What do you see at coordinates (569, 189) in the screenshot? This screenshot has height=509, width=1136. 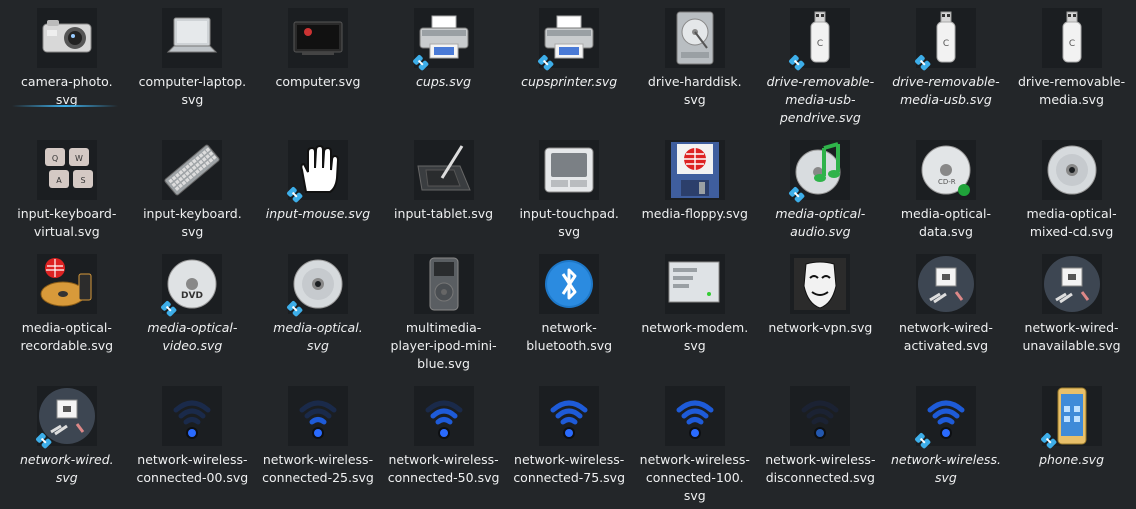 I see `file-item: input-touchpad. svg` at bounding box center [569, 189].